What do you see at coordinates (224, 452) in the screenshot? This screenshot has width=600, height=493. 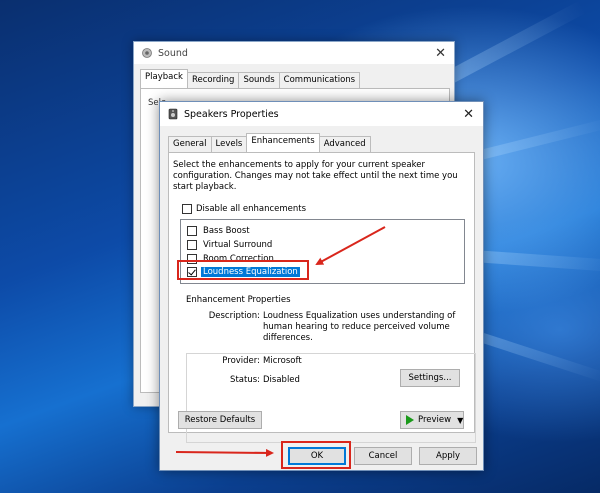 I see `arrow-to-ok` at bounding box center [224, 452].